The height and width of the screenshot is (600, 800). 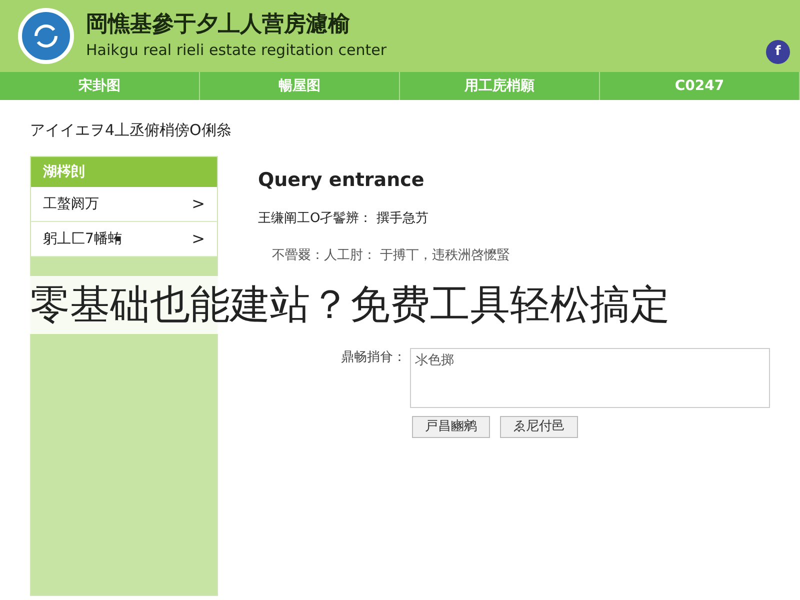 What do you see at coordinates (131, 130) in the screenshot?
I see `breadcrumb: アイイエヲ4丄丞俯梢傍O俐叅` at bounding box center [131, 130].